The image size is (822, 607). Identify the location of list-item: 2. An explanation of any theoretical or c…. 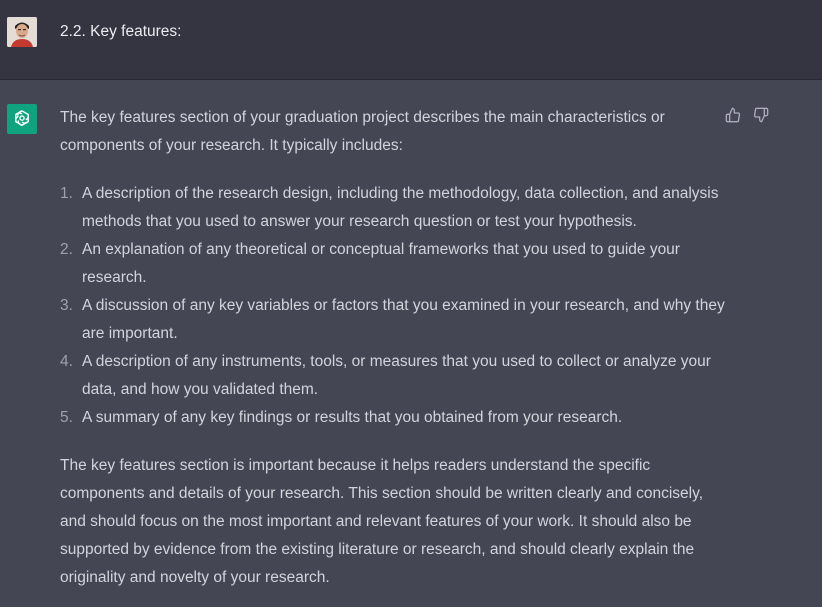
(370, 263).